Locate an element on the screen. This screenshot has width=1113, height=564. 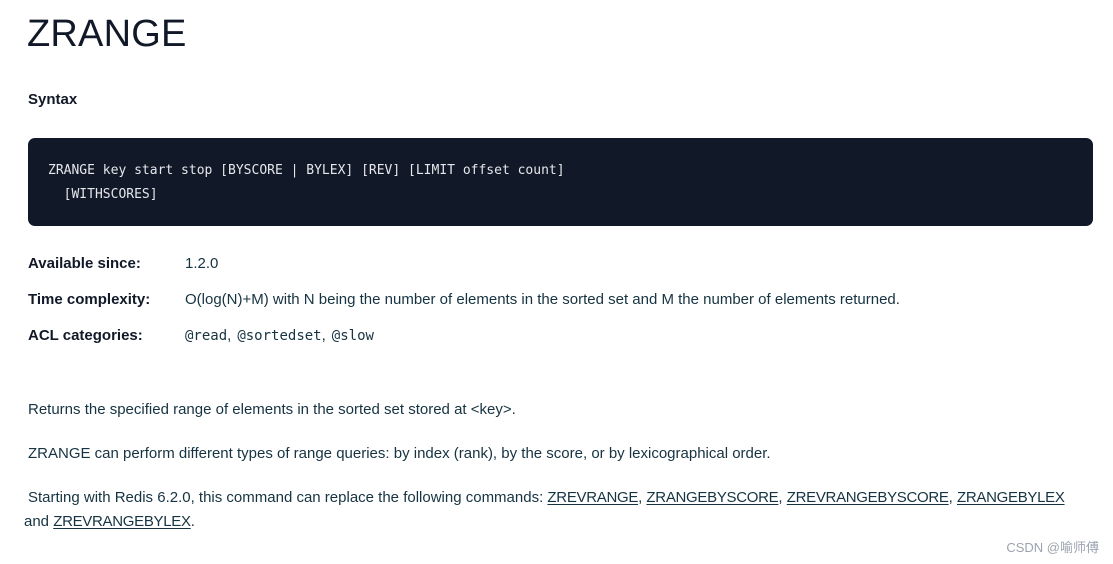
acl-categories-row: ACL categories: @read, @sortedset, @slow is located at coordinates (558, 342).